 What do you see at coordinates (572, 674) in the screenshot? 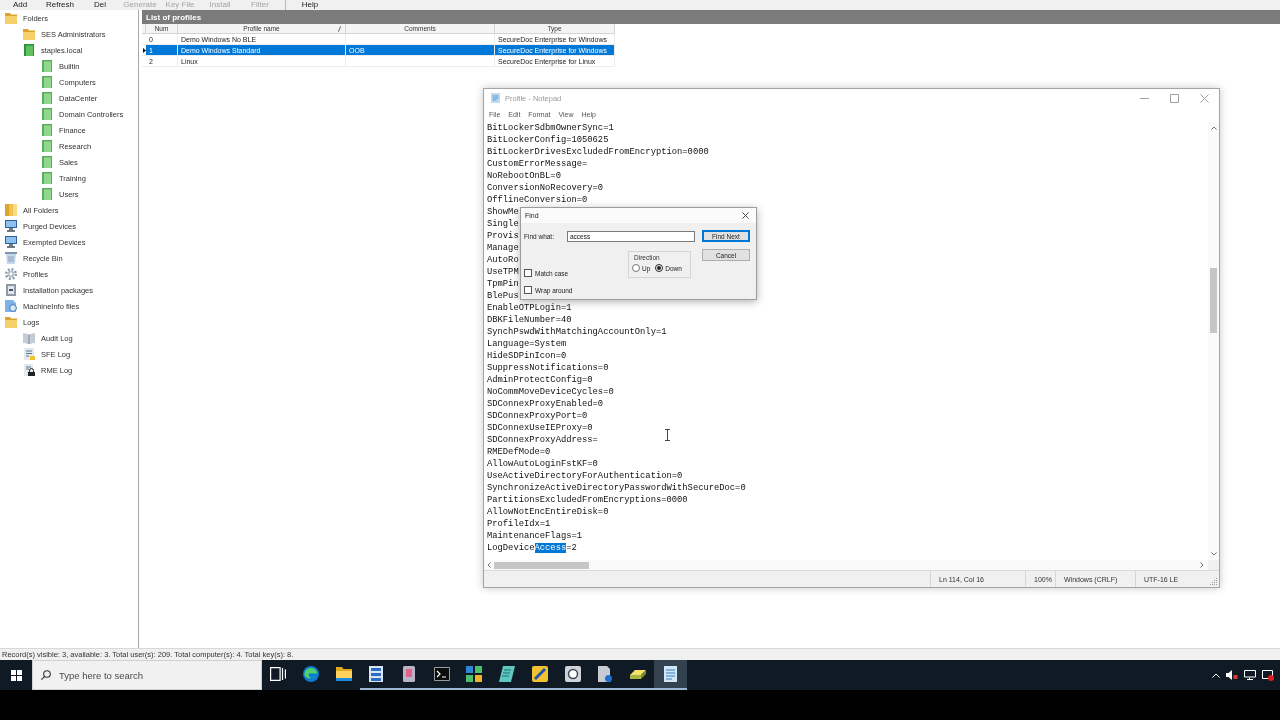
I see `disc-icon` at bounding box center [572, 674].